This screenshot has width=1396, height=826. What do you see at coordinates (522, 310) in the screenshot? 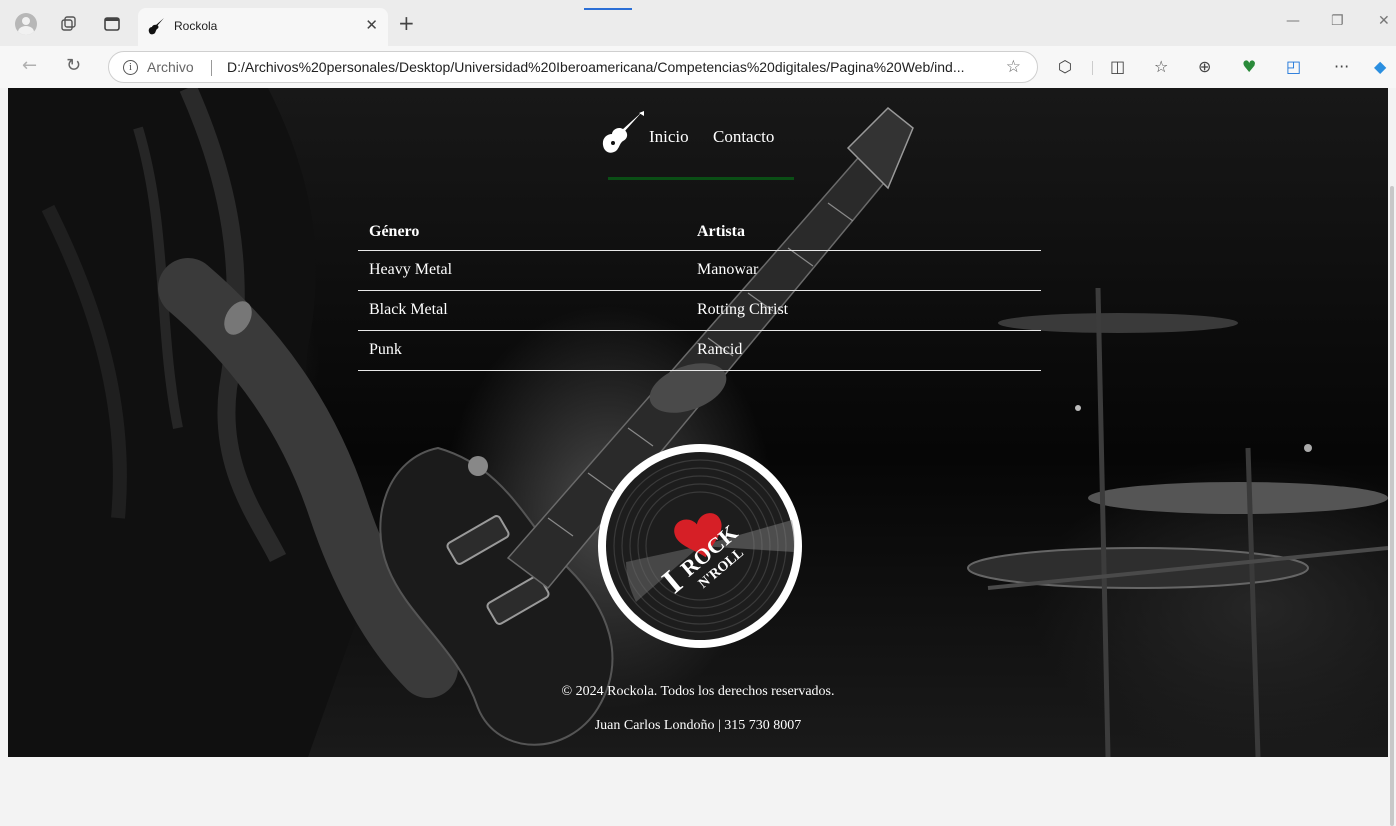
I see `genre-cell: Black Metal` at bounding box center [522, 310].